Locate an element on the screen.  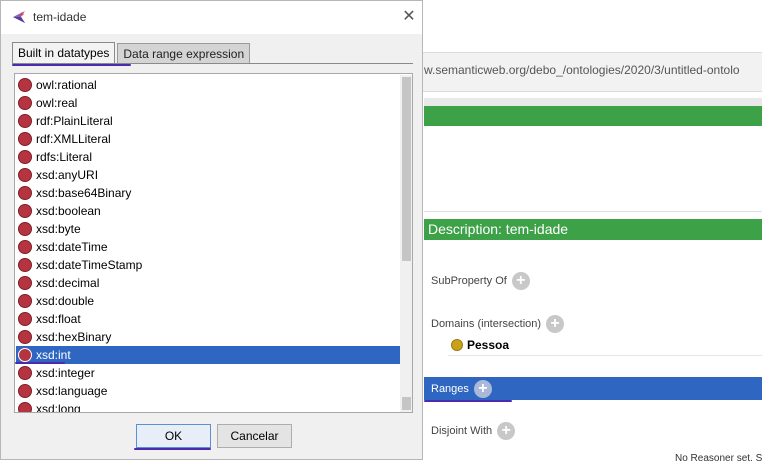
datatype-item: rdf:PlainLiteral is located at coordinates (208, 121).